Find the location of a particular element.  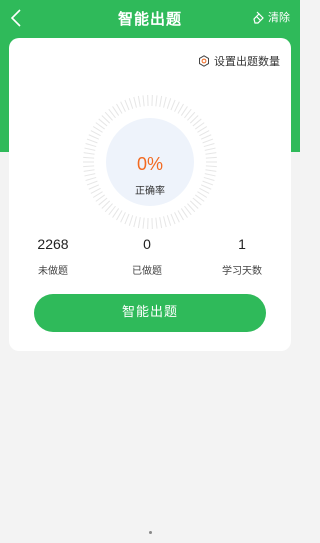

clear-button: 清除 is located at coordinates (271, 17).